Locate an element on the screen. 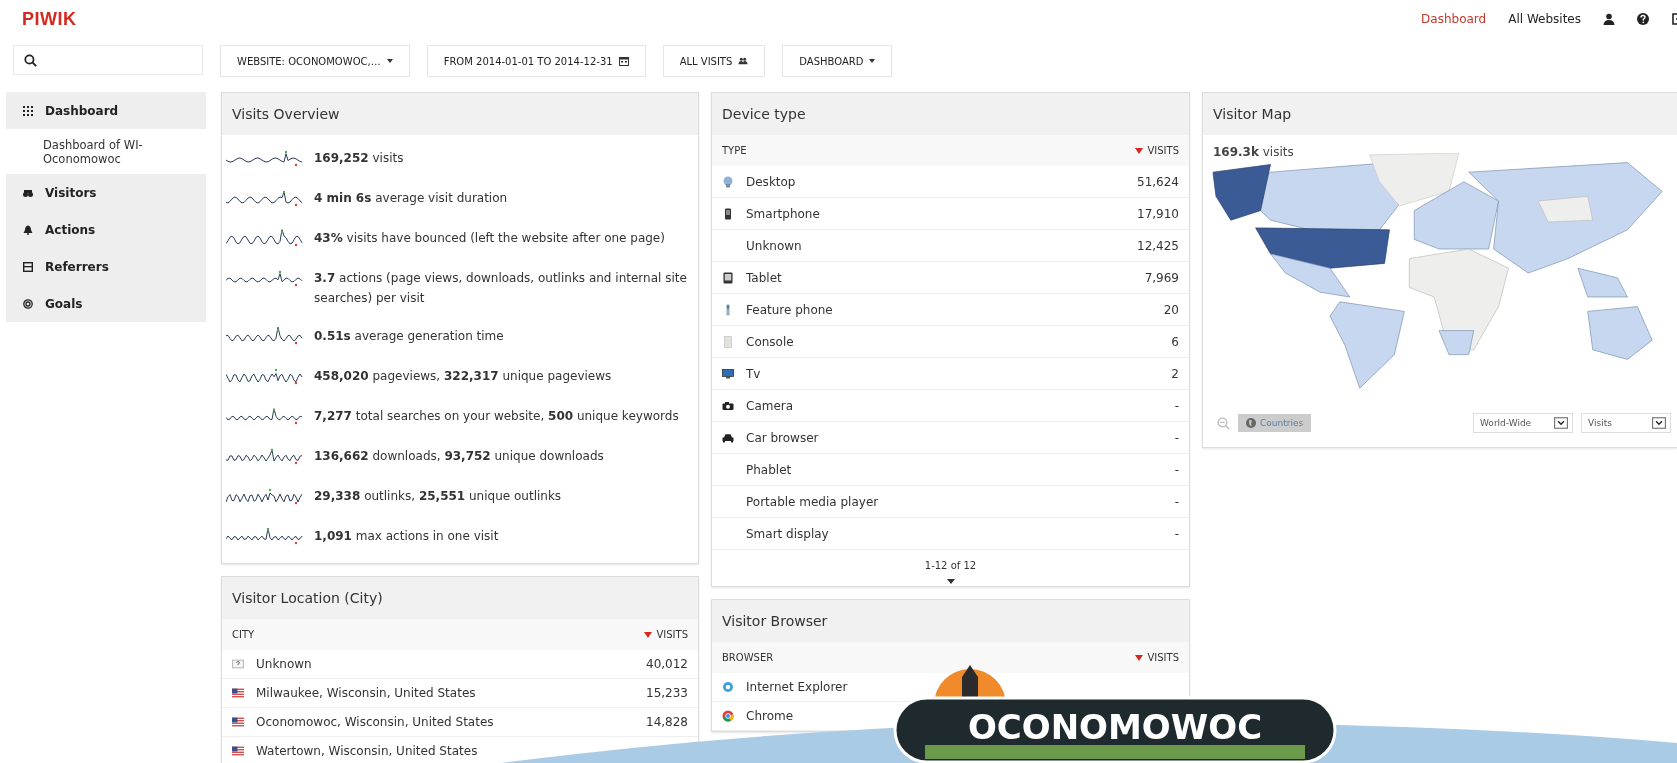 Image resolution: width=1677 pixels, height=763 pixels. table-cell: Tablet is located at coordinates (764, 277).